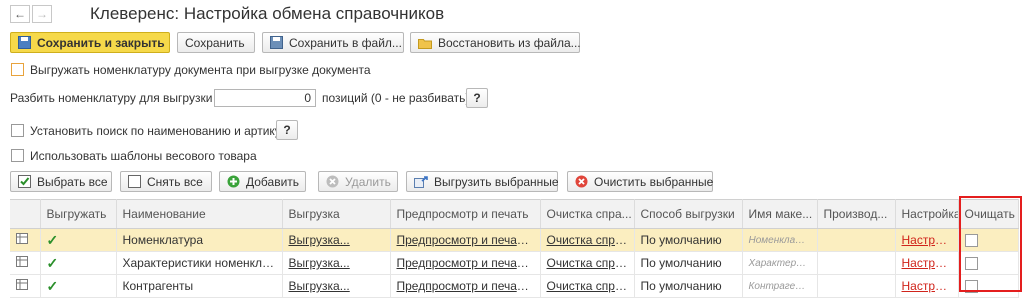 The width and height of the screenshot is (1024, 298). I want to click on plus-icon, so click(233, 181).